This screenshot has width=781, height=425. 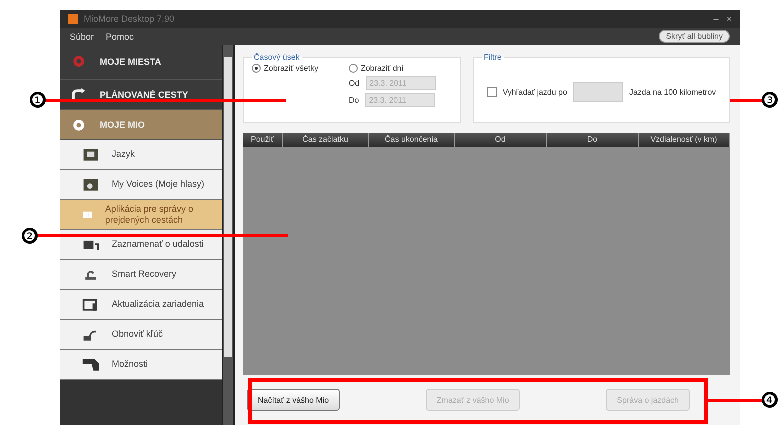 I want to click on group-title: Časový úsek, so click(x=277, y=57).